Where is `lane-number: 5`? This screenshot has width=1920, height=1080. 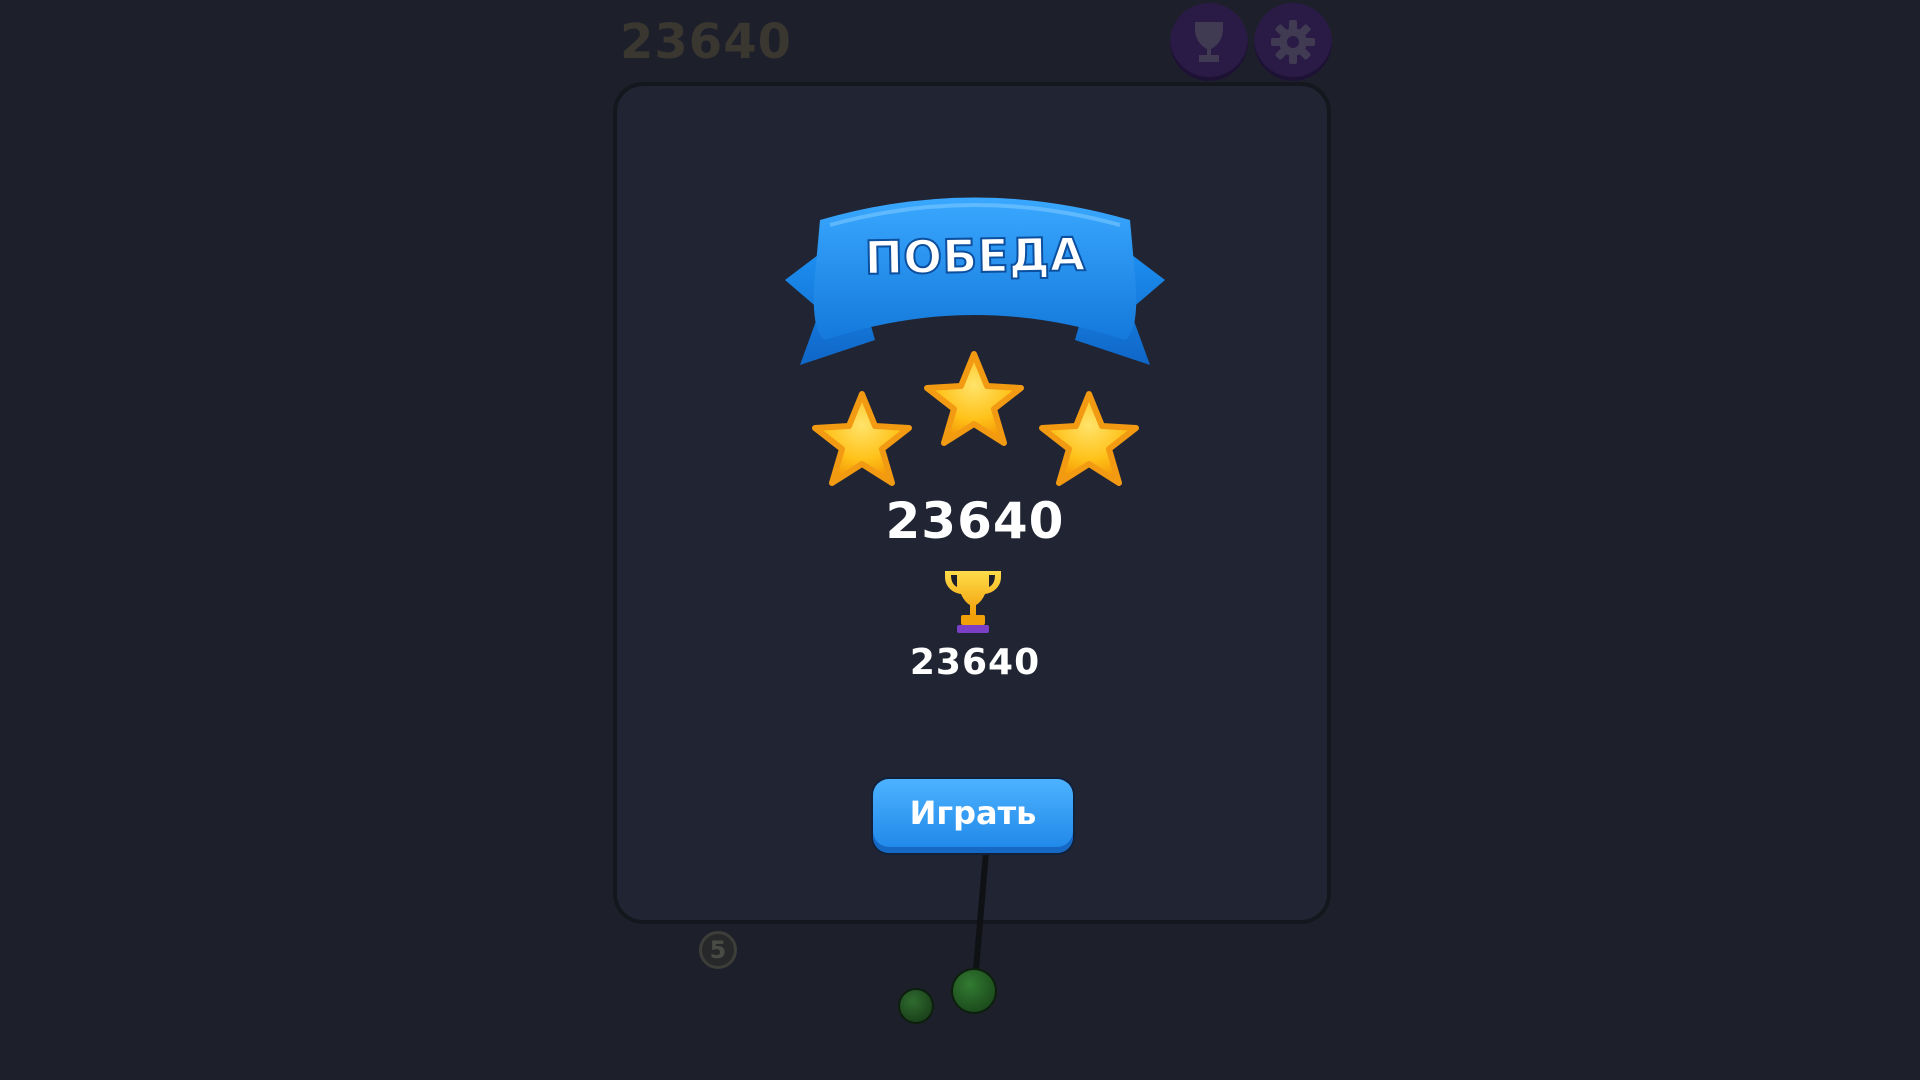 lane-number: 5 is located at coordinates (718, 950).